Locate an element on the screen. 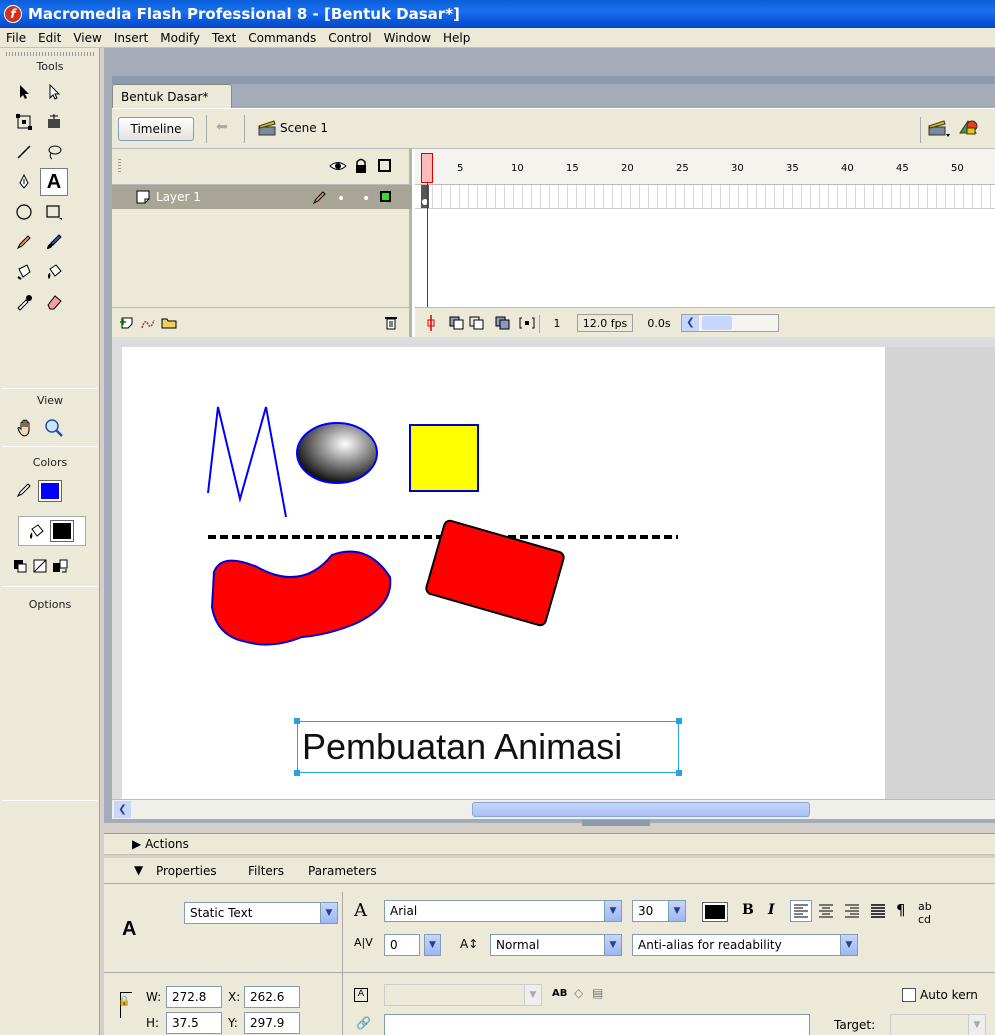 This screenshot has height=1035, width=995. delete-layer-trash-icon is located at coordinates (391, 324).